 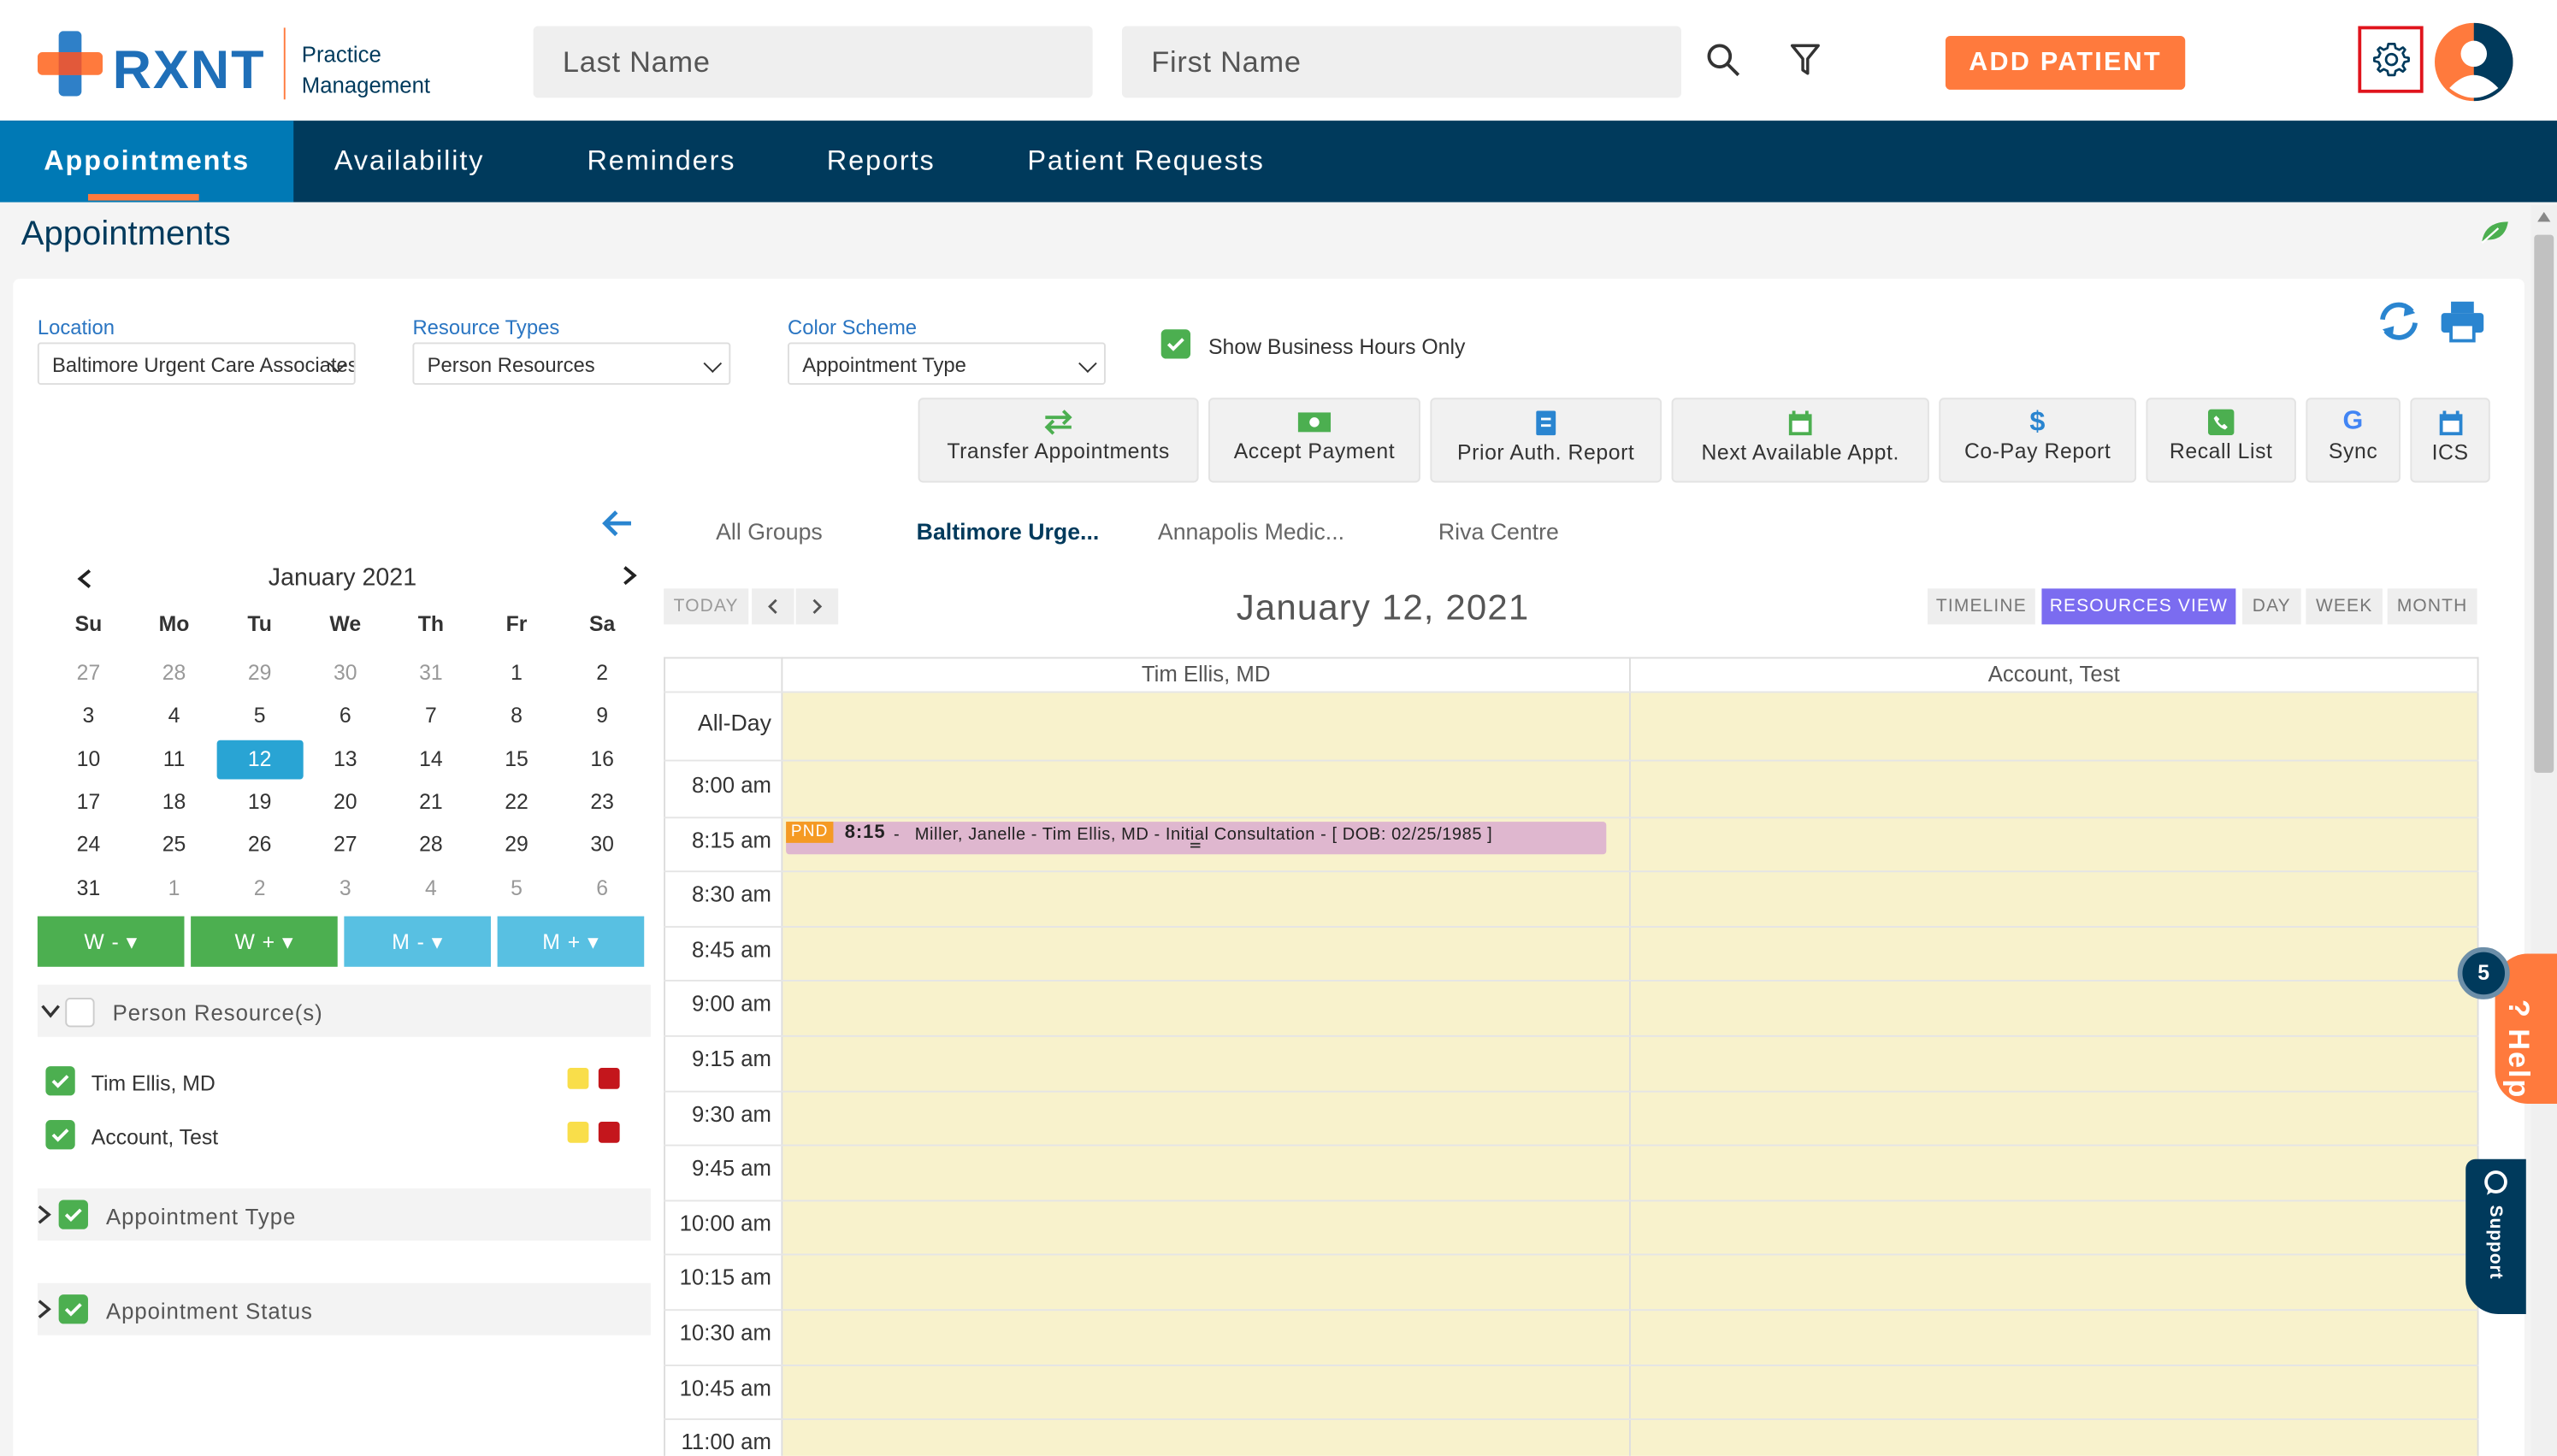 I want to click on calendar-day: 19, so click(x=260, y=802).